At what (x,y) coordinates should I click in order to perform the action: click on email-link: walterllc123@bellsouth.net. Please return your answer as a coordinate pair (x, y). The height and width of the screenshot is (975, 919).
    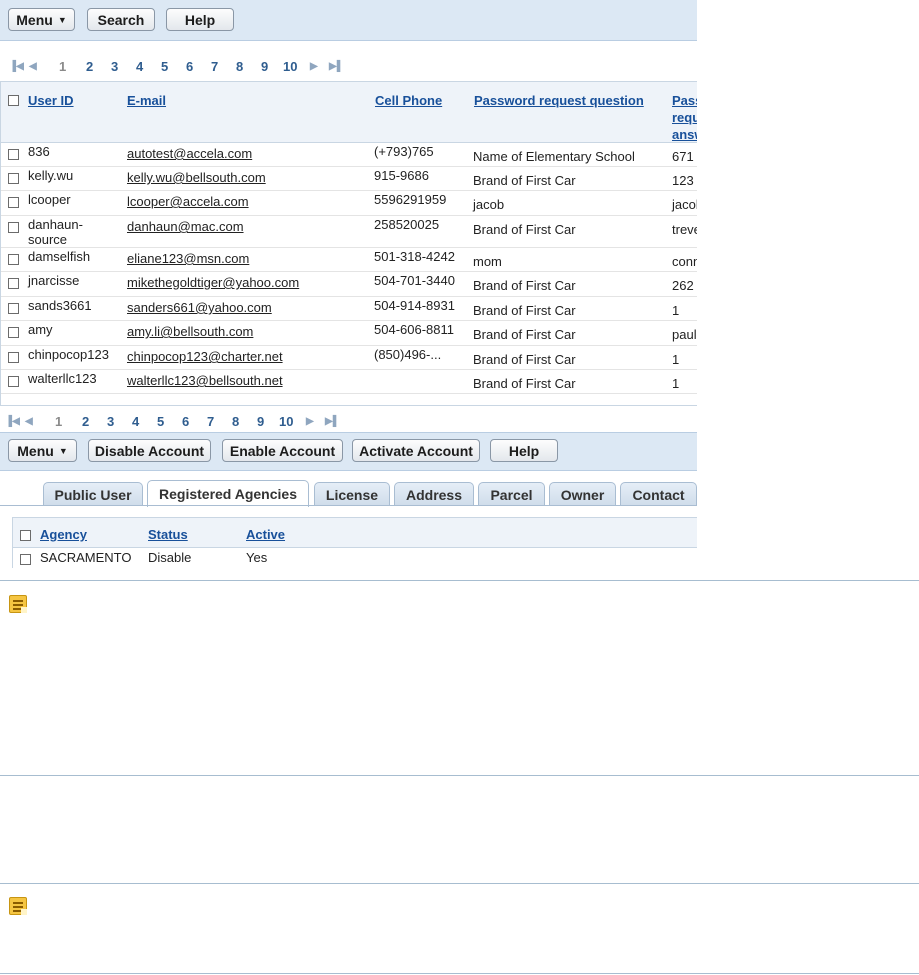
    Looking at the image, I should click on (205, 380).